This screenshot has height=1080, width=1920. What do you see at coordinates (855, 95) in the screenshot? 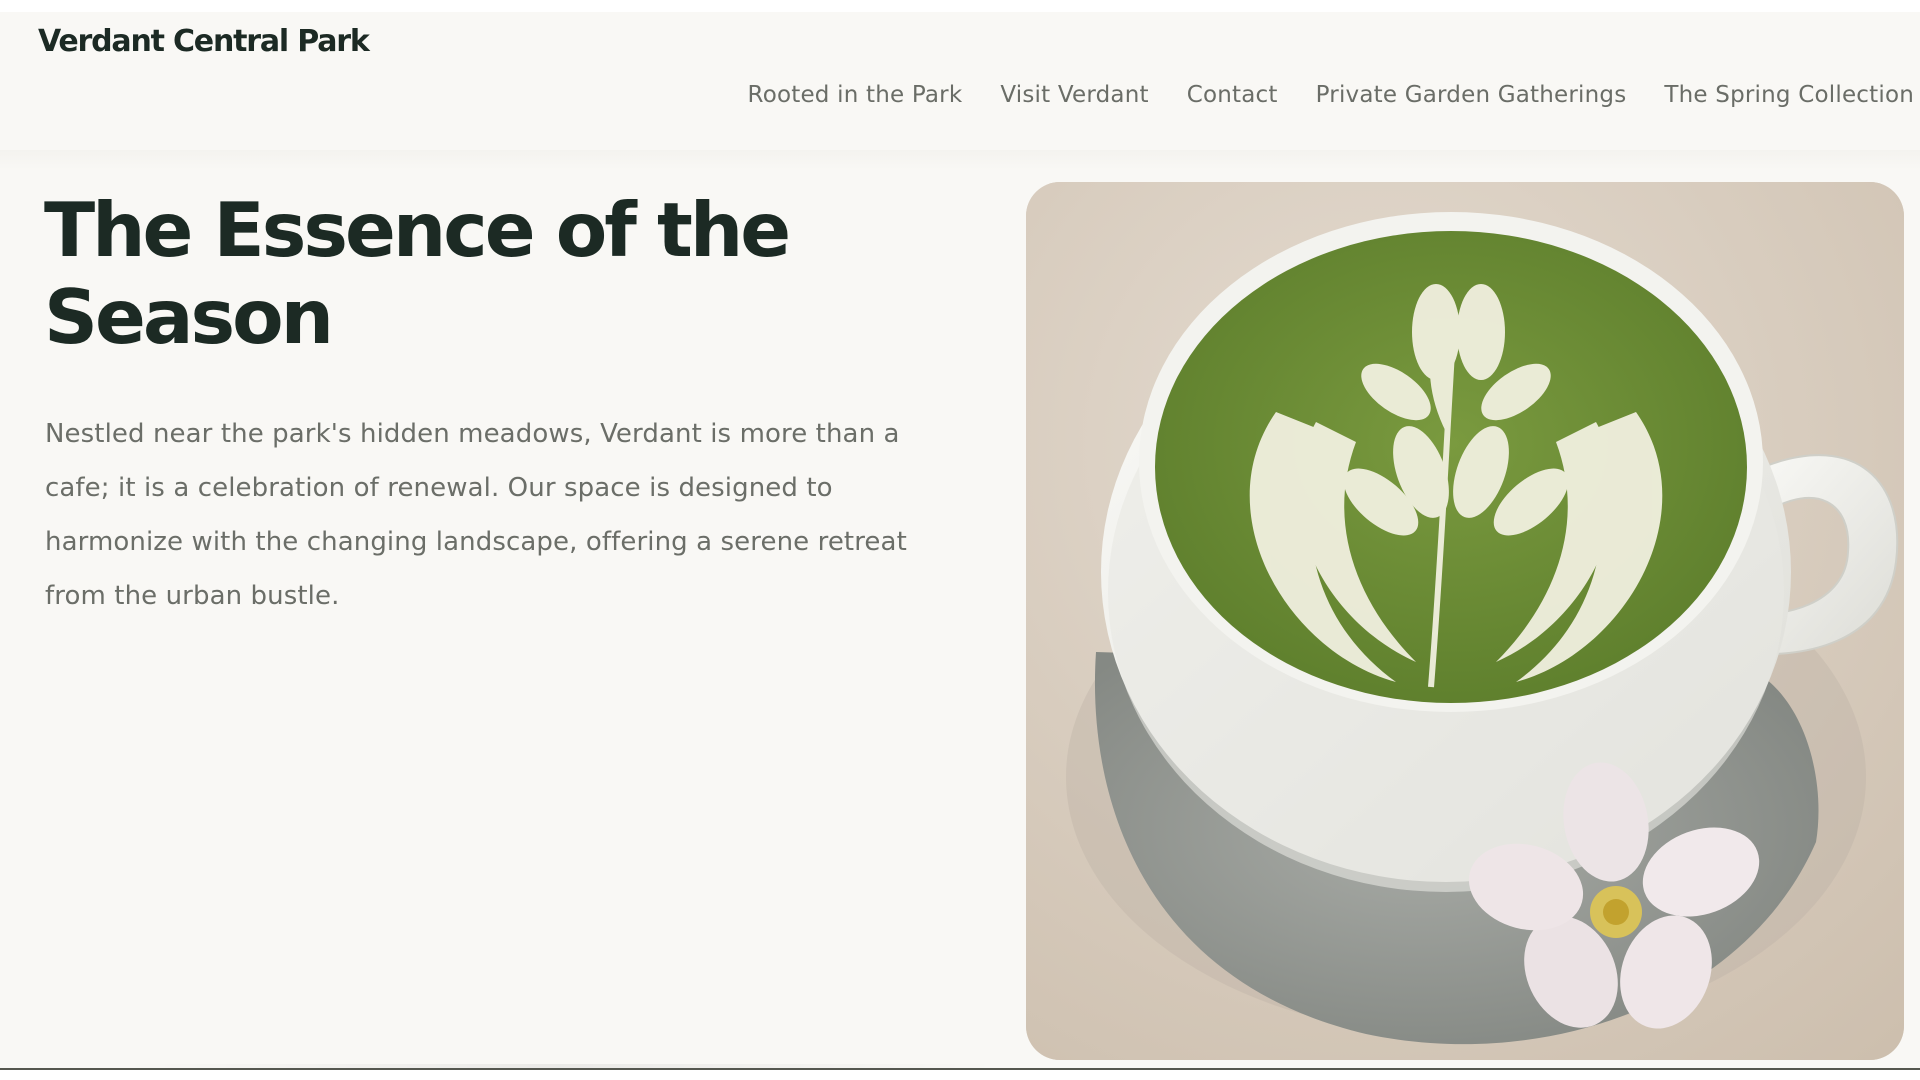
I see `nav-link-rooted-in-the-park: Rooted in the Park` at bounding box center [855, 95].